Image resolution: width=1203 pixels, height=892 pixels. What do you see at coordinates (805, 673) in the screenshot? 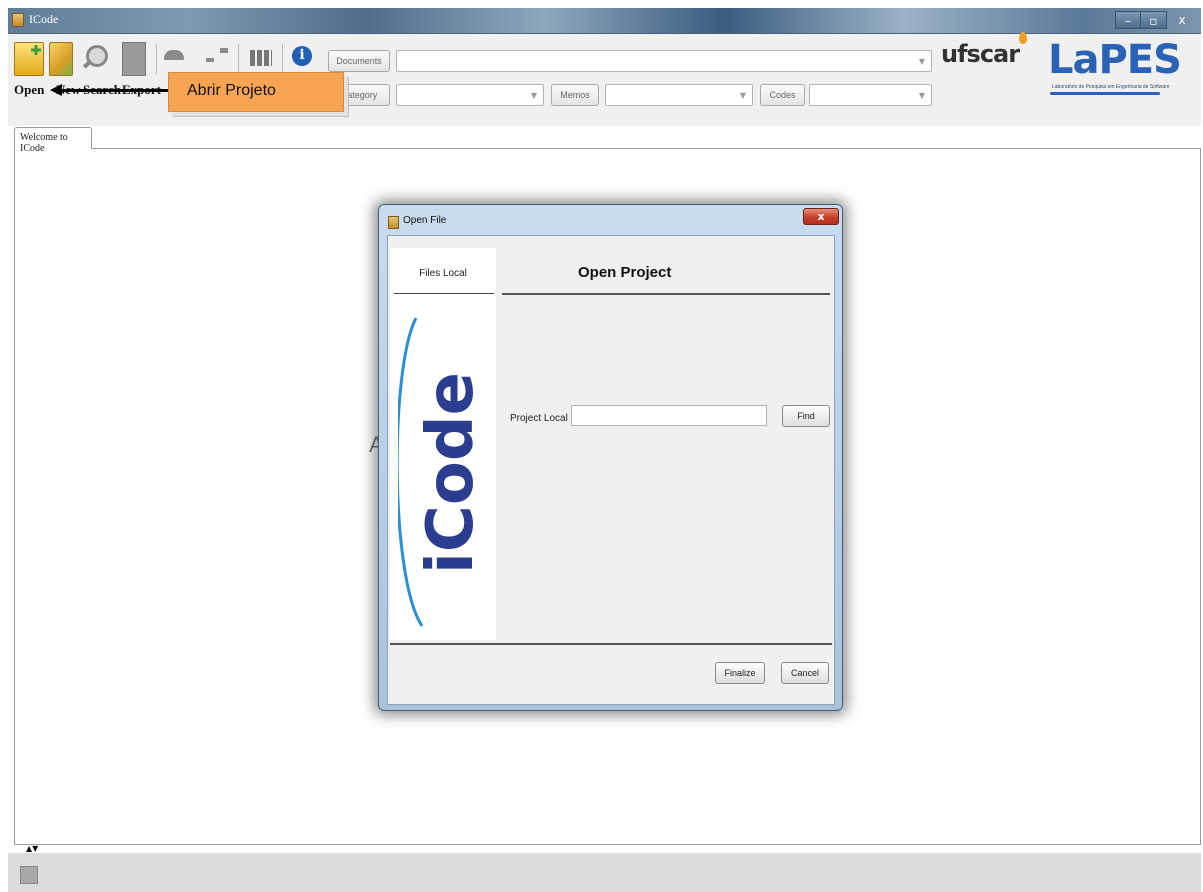
I see `cancel-button: Cancel` at bounding box center [805, 673].